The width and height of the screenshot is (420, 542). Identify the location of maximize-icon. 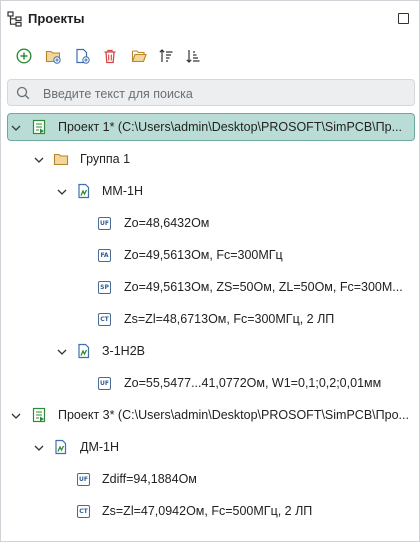
(403, 18).